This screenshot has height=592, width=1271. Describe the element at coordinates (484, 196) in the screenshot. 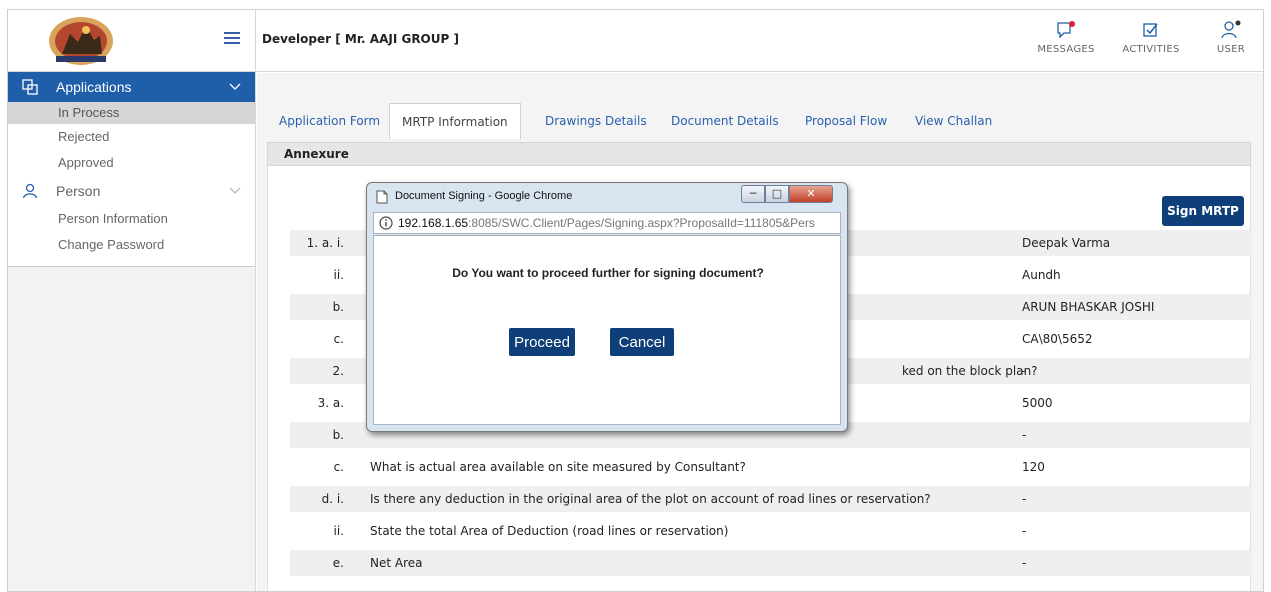

I see `popup-title: Document Signing - Google Chrome` at that location.